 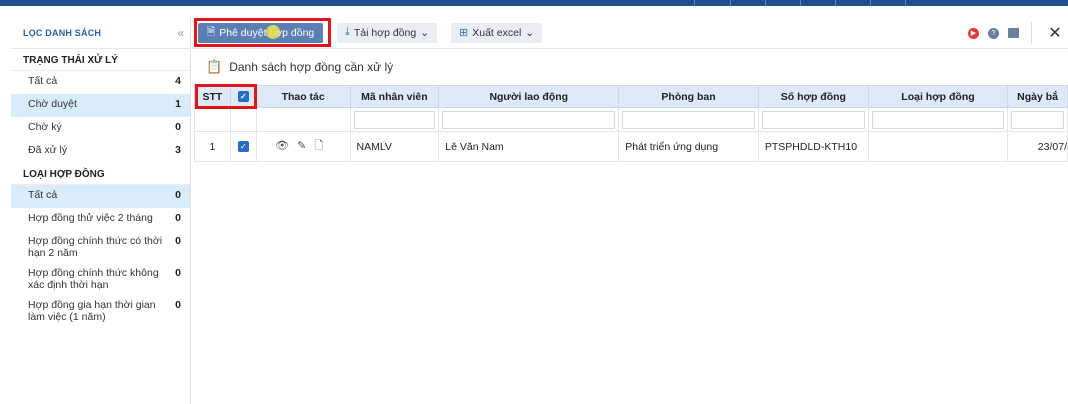 What do you see at coordinates (688, 96) in the screenshot?
I see `col-department: Phòng ban` at bounding box center [688, 96].